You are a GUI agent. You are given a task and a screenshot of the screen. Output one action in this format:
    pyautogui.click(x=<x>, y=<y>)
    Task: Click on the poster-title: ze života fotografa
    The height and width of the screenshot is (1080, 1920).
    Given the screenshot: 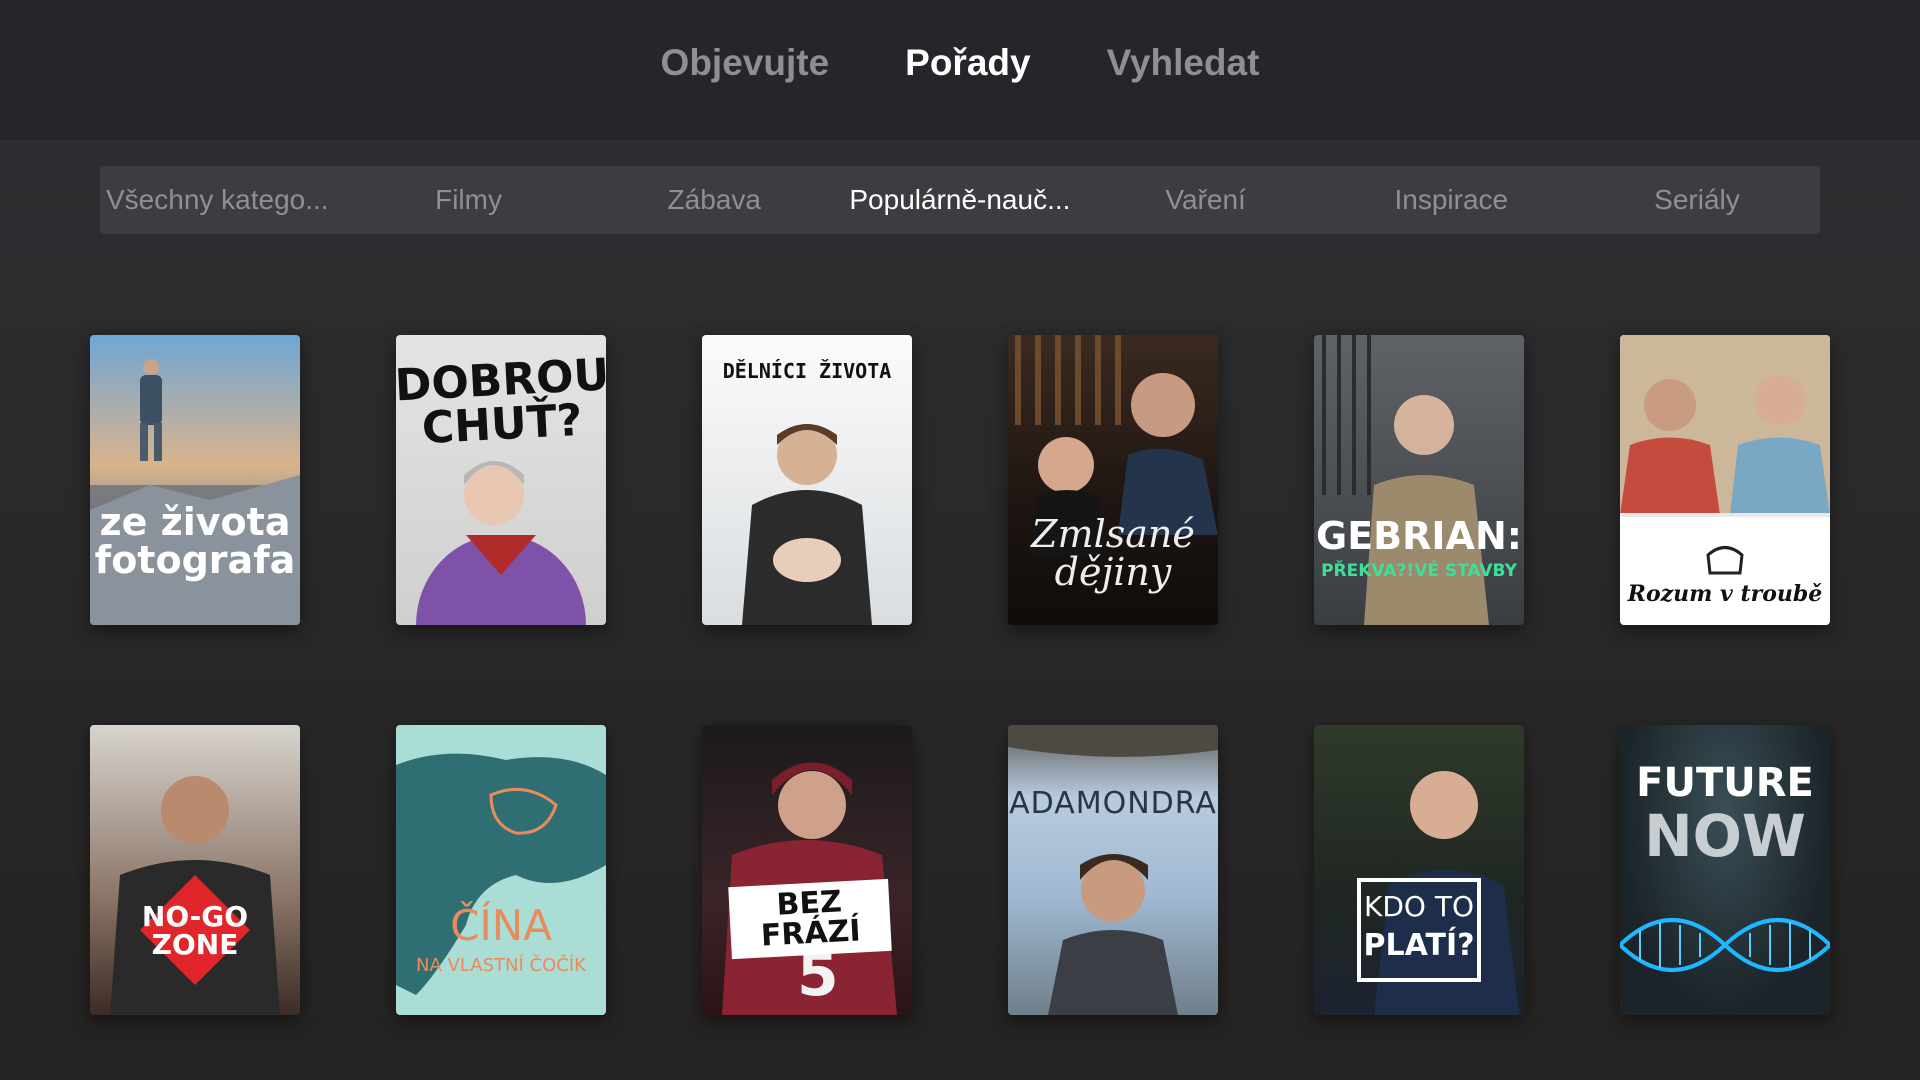 What is the action you would take?
    pyautogui.click(x=195, y=541)
    